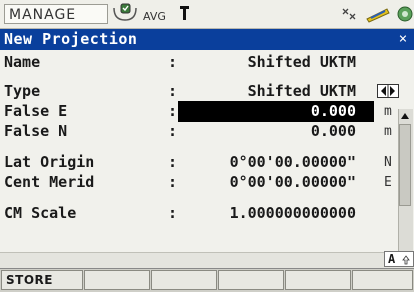  What do you see at coordinates (405, 116) in the screenshot?
I see `scroll-up-icon` at bounding box center [405, 116].